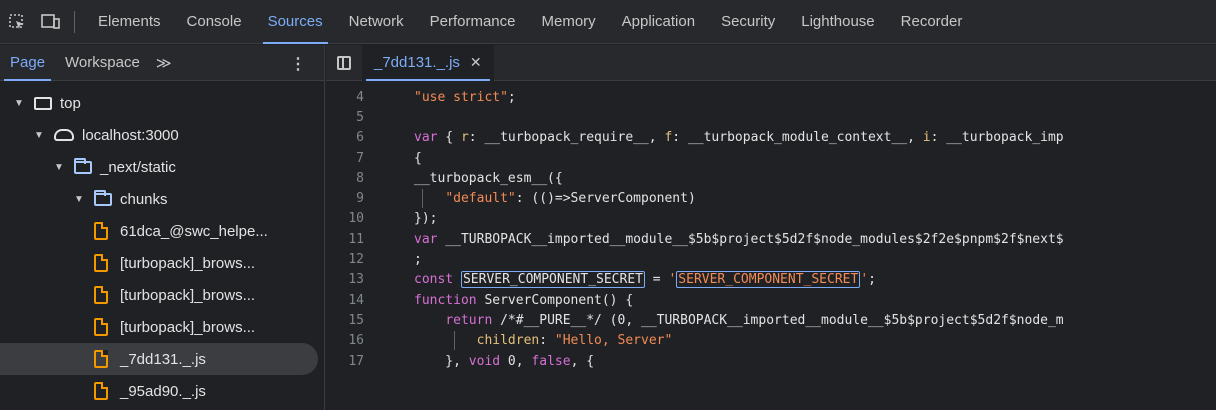 The image size is (1216, 410). Describe the element at coordinates (771, 341) in the screenshot. I see `code-line: 16 children: "Hello, Server"` at that location.